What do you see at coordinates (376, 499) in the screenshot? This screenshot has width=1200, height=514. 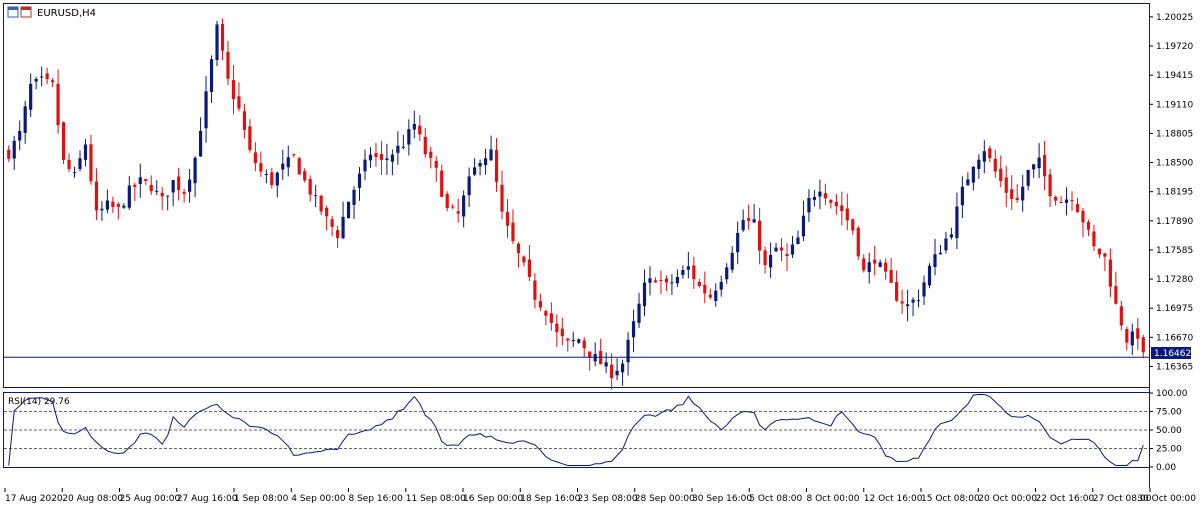 I see `time-tick-label: 8 Sep 16:00` at bounding box center [376, 499].